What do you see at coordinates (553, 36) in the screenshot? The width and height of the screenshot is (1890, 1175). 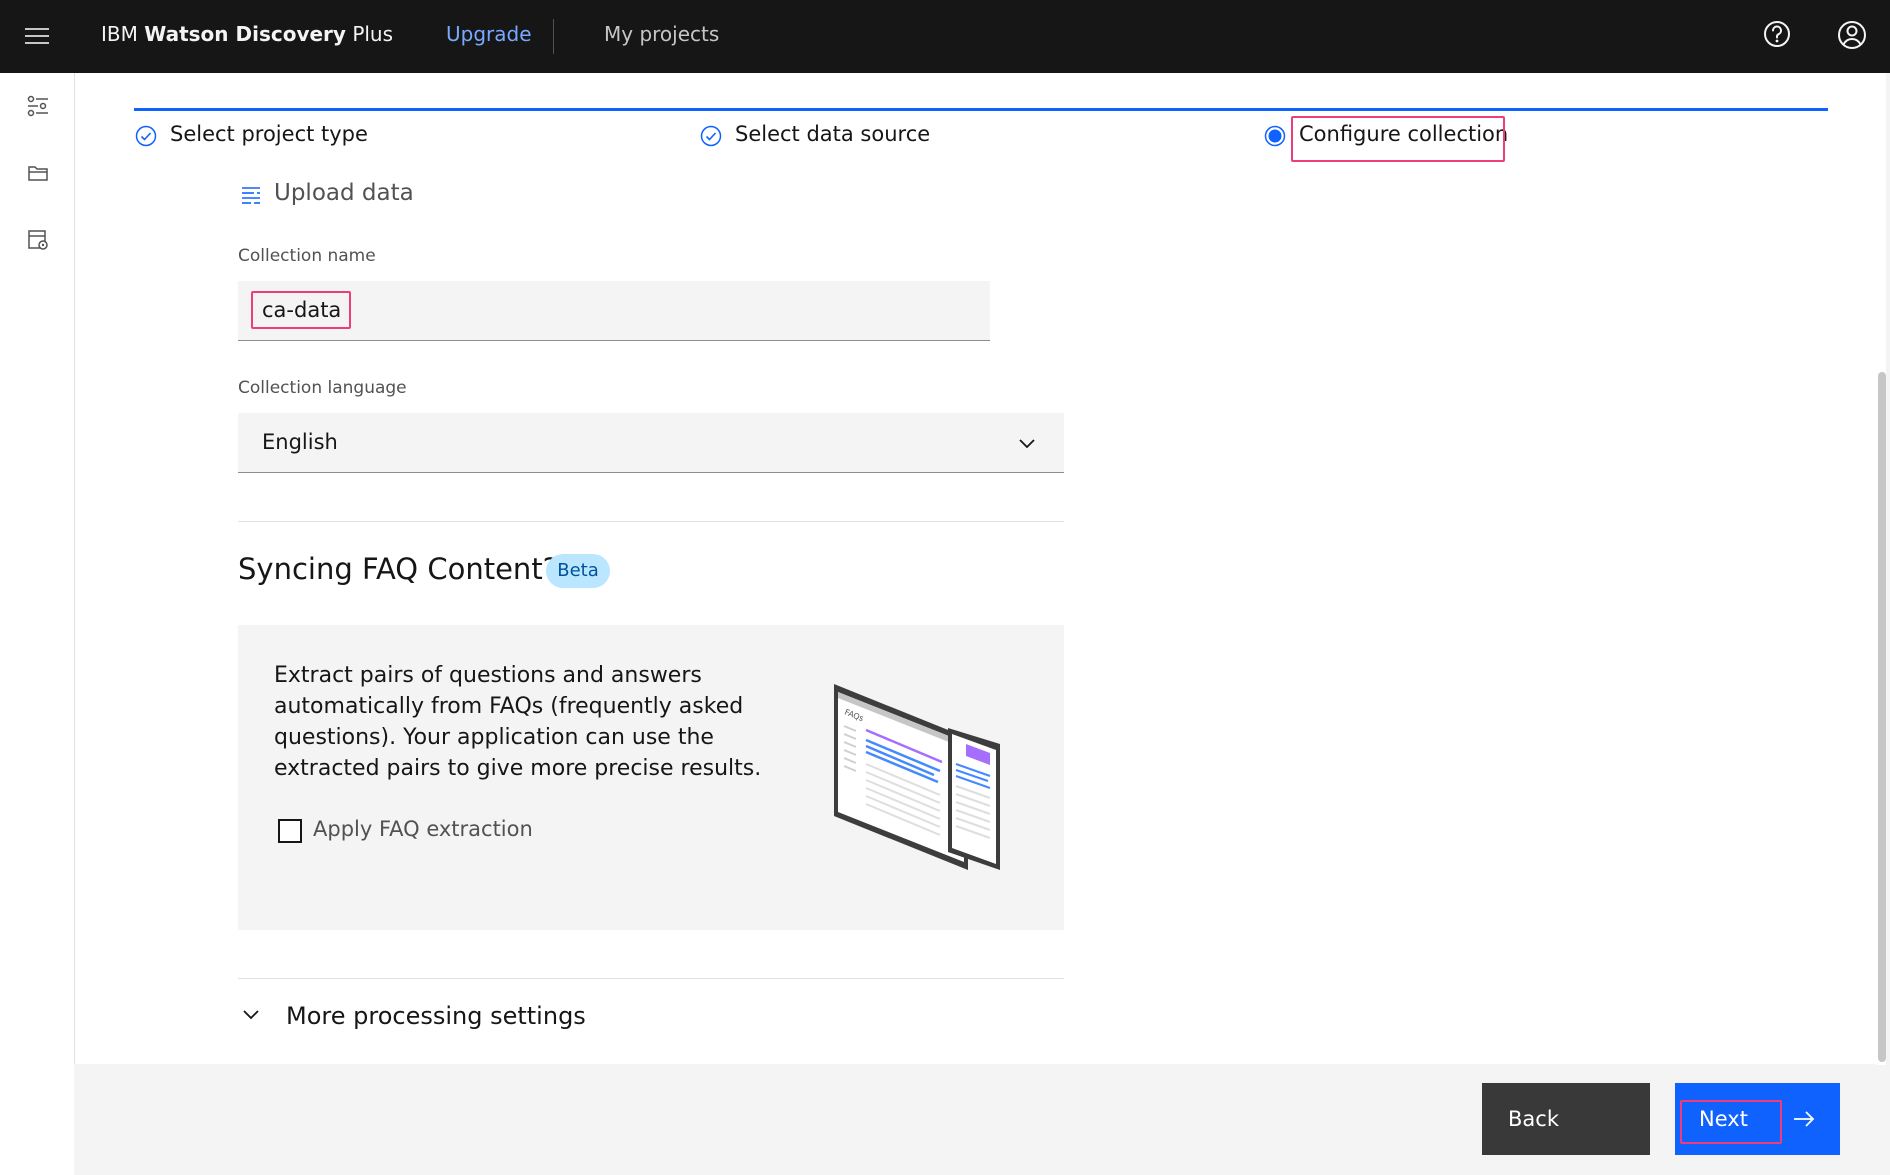 I see `header-divider` at bounding box center [553, 36].